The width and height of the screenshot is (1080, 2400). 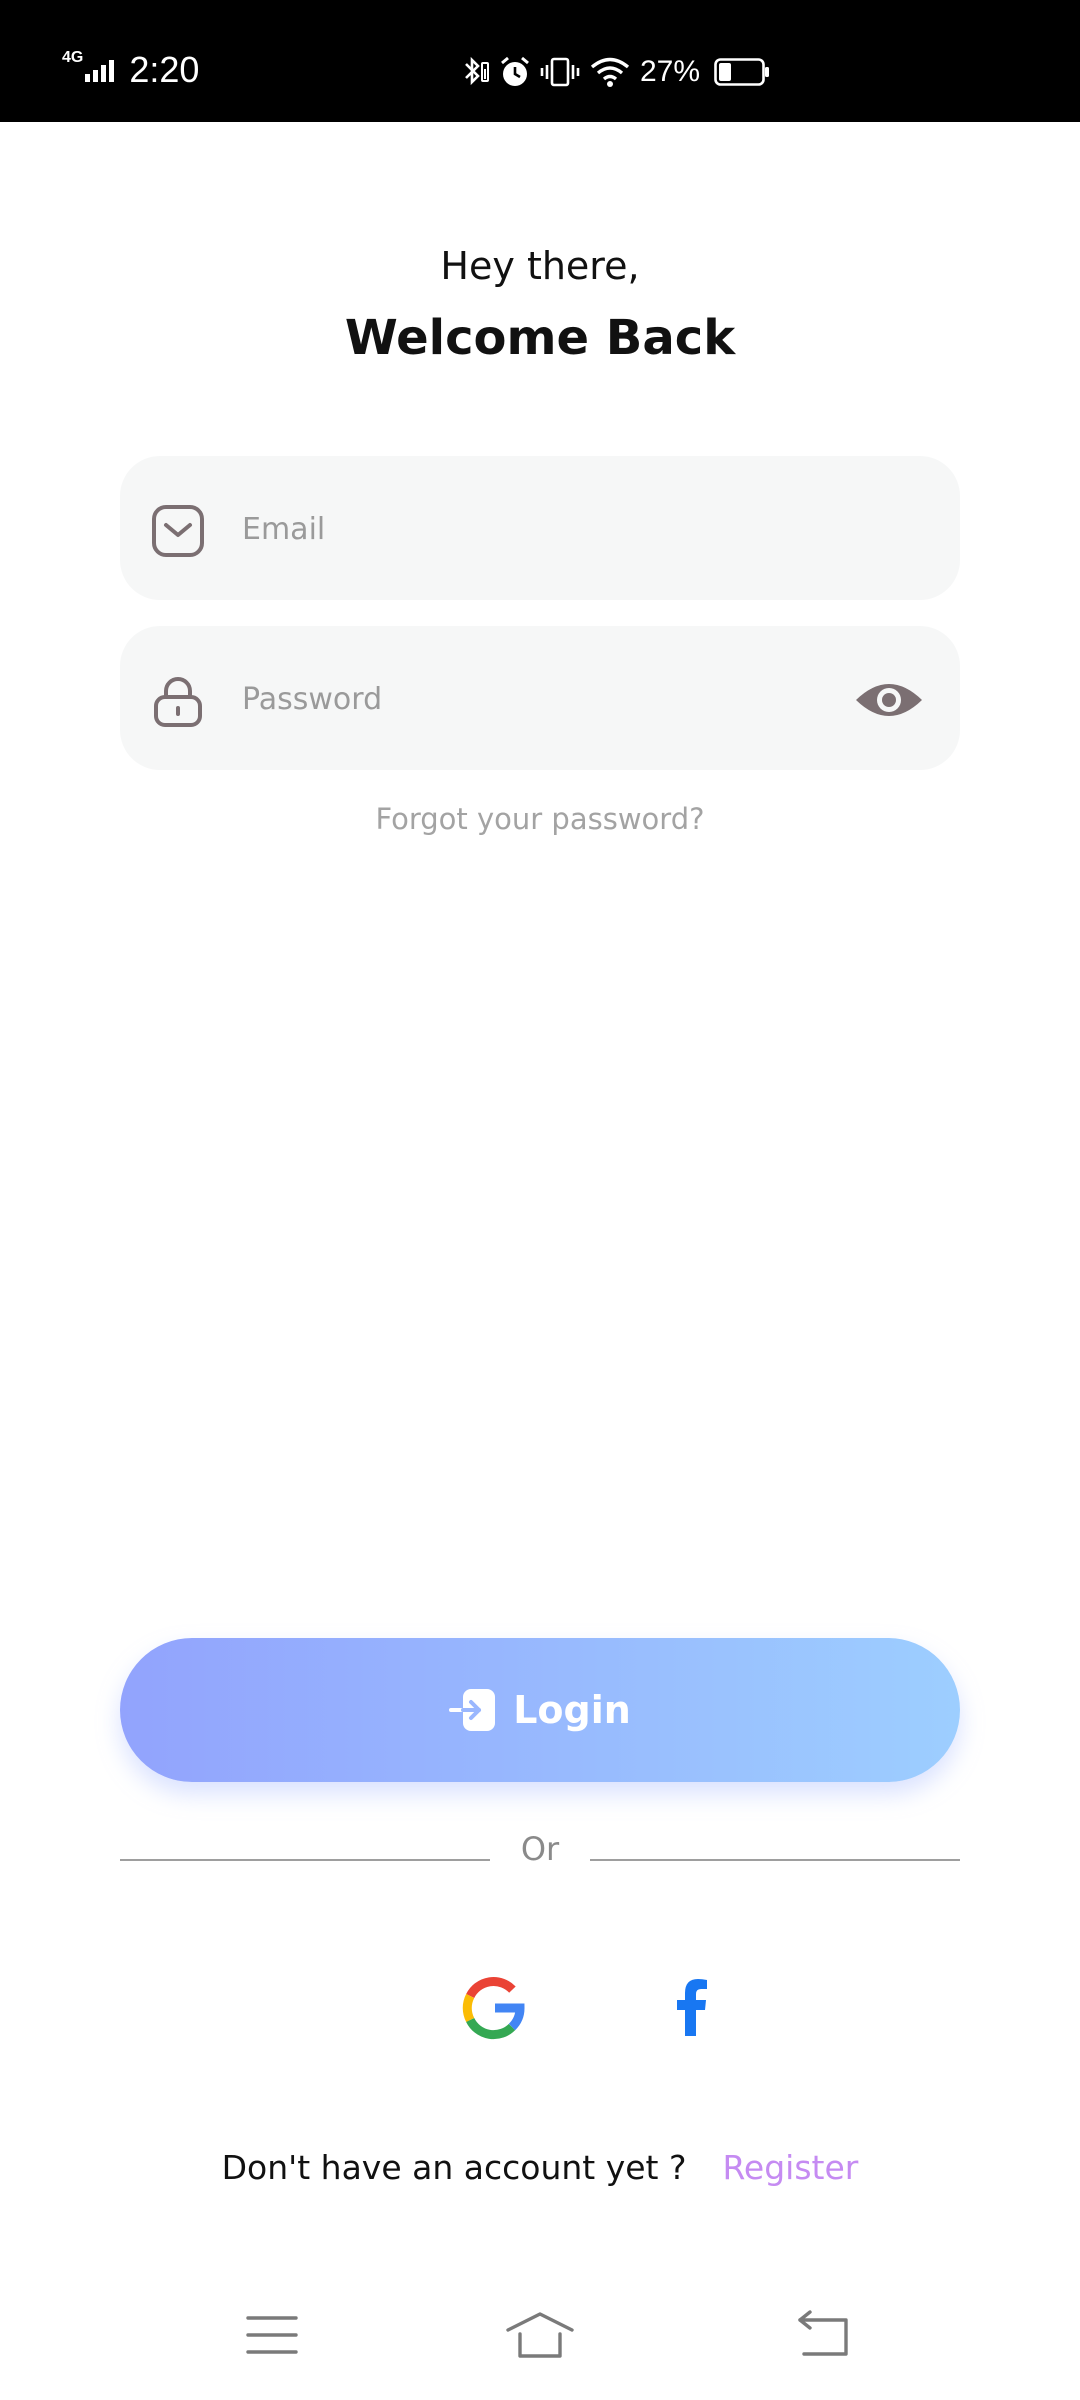 What do you see at coordinates (670, 71) in the screenshot?
I see `battery-percent: 27%` at bounding box center [670, 71].